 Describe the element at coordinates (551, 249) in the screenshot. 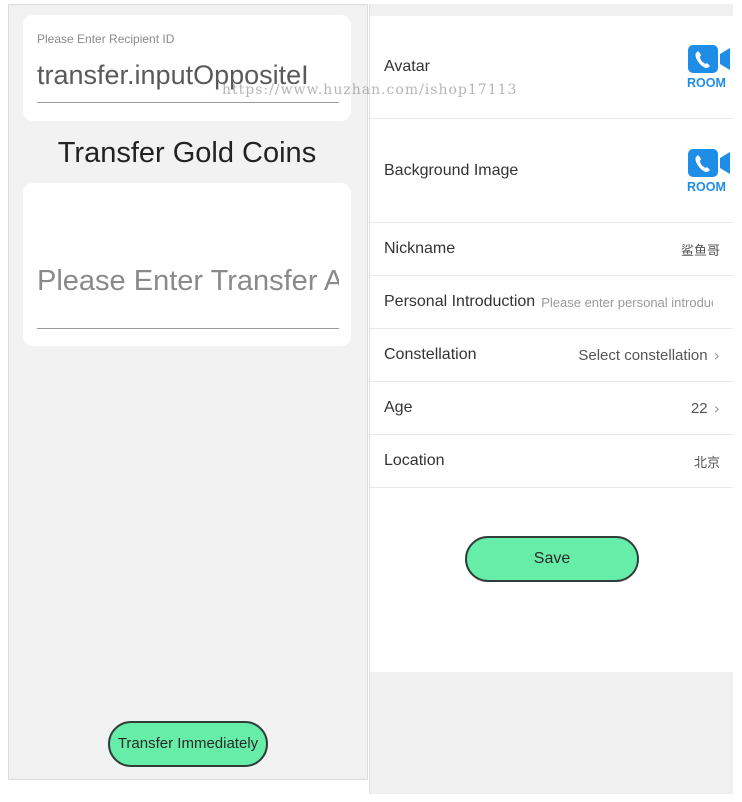

I see `nickname-row: Nickname 鲨鱼哥` at that location.